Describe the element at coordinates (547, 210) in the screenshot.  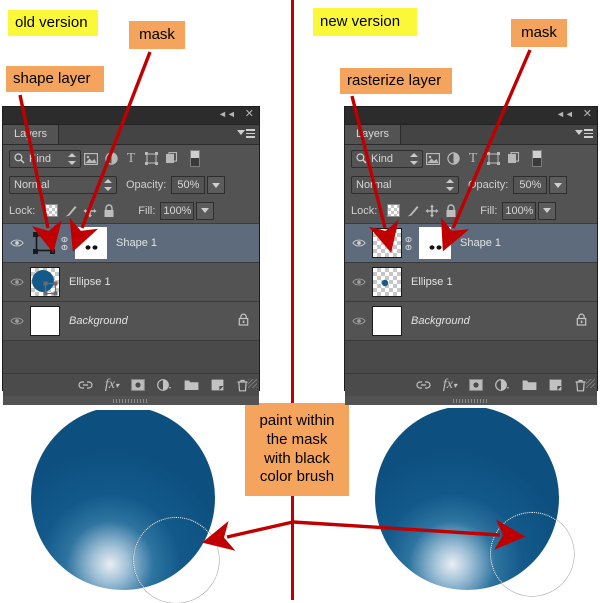
I see `fill-dropdown-right` at that location.